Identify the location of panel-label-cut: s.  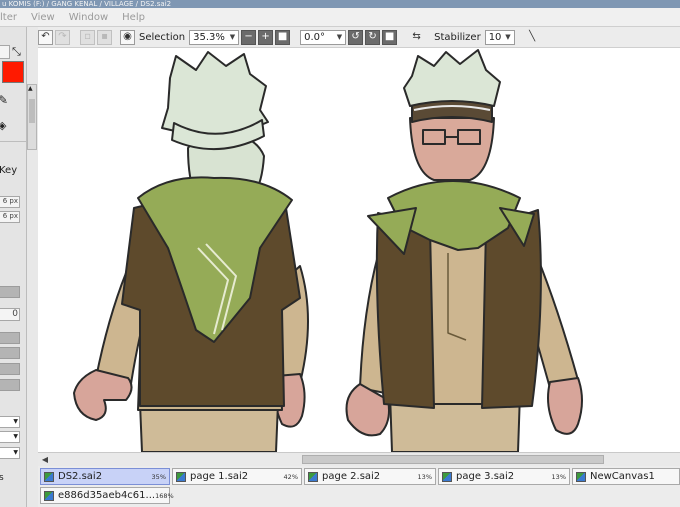
(2, 478).